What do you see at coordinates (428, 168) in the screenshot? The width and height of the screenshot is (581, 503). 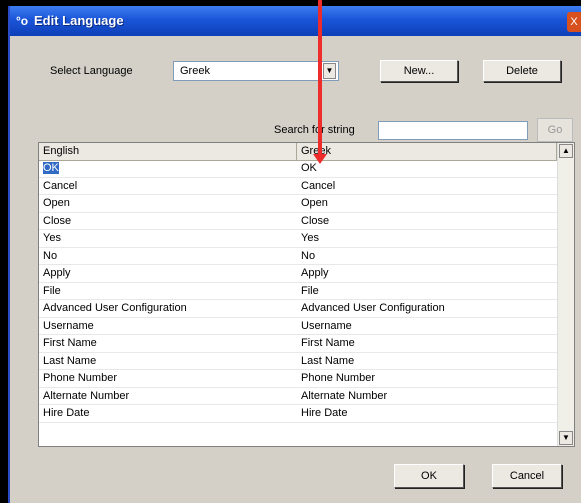 I see `greek-cell: OK` at bounding box center [428, 168].